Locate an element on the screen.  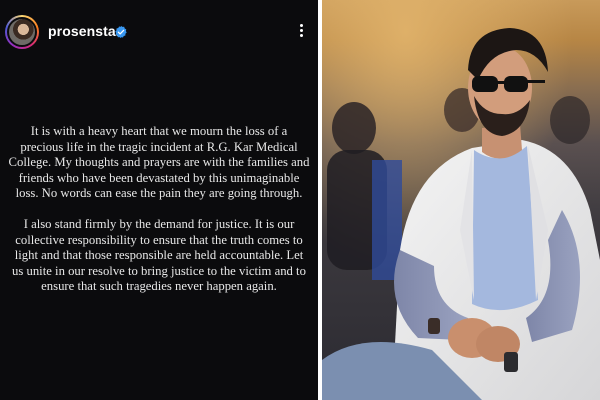
profile-avatar-ring is located at coordinates (22, 32).